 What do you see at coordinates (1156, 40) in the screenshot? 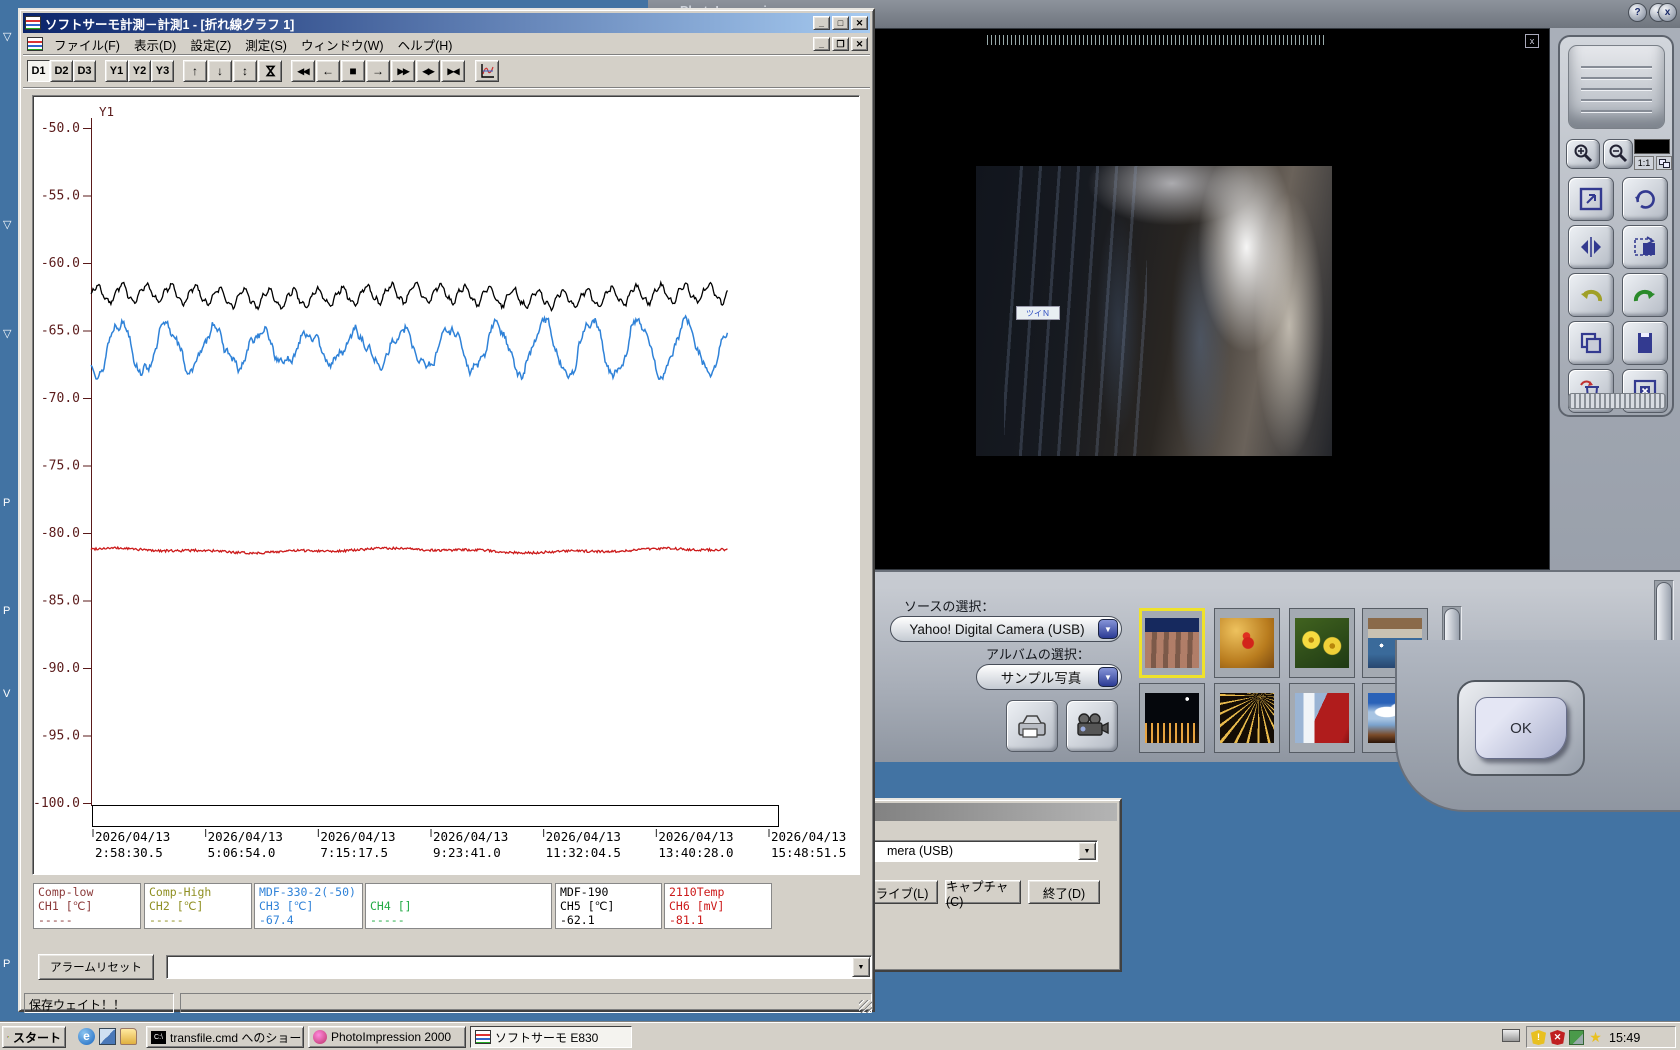
I see `drag-handle` at bounding box center [1156, 40].